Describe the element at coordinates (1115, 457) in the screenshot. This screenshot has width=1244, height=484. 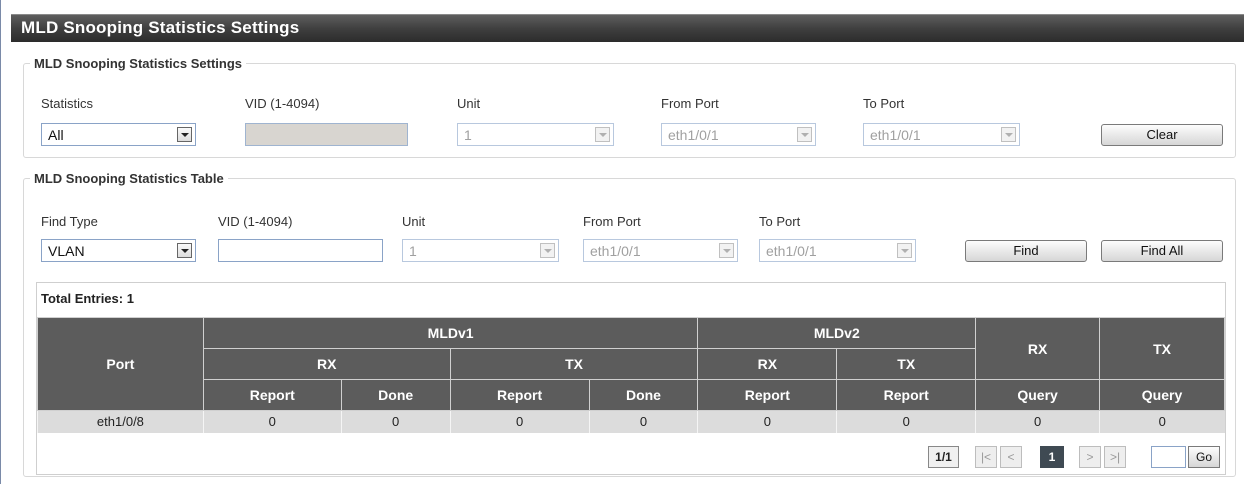
I see `last-page-button: >|` at that location.